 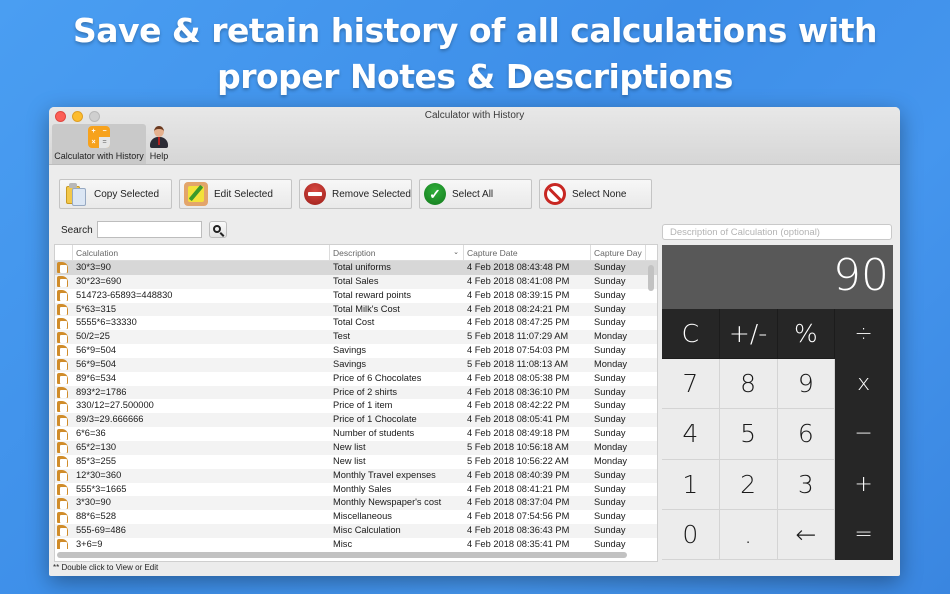 What do you see at coordinates (806, 384) in the screenshot?
I see `key-digit-9: 9` at bounding box center [806, 384].